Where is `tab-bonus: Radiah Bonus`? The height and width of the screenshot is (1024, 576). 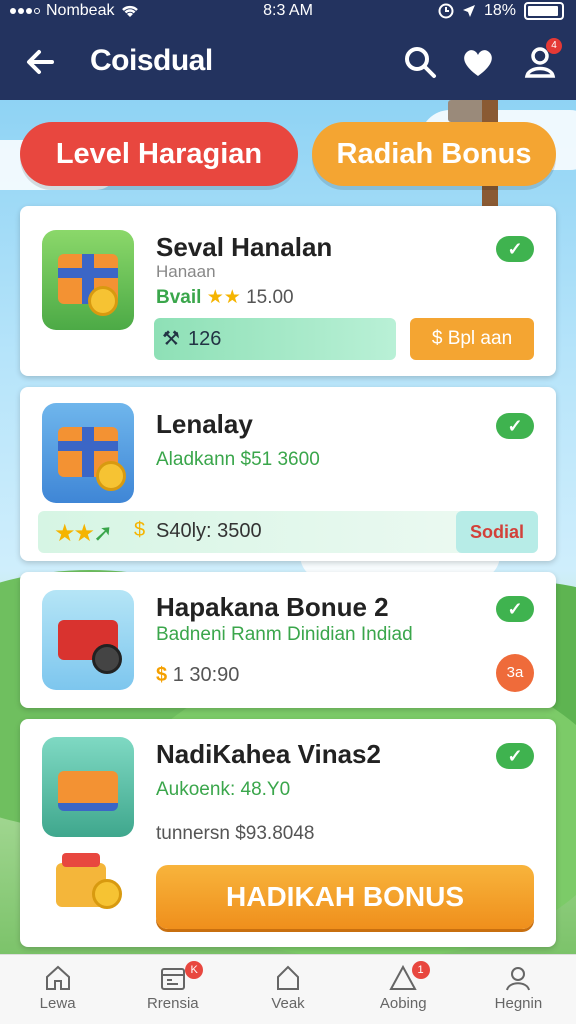
tab-bonus: Radiah Bonus is located at coordinates (434, 154).